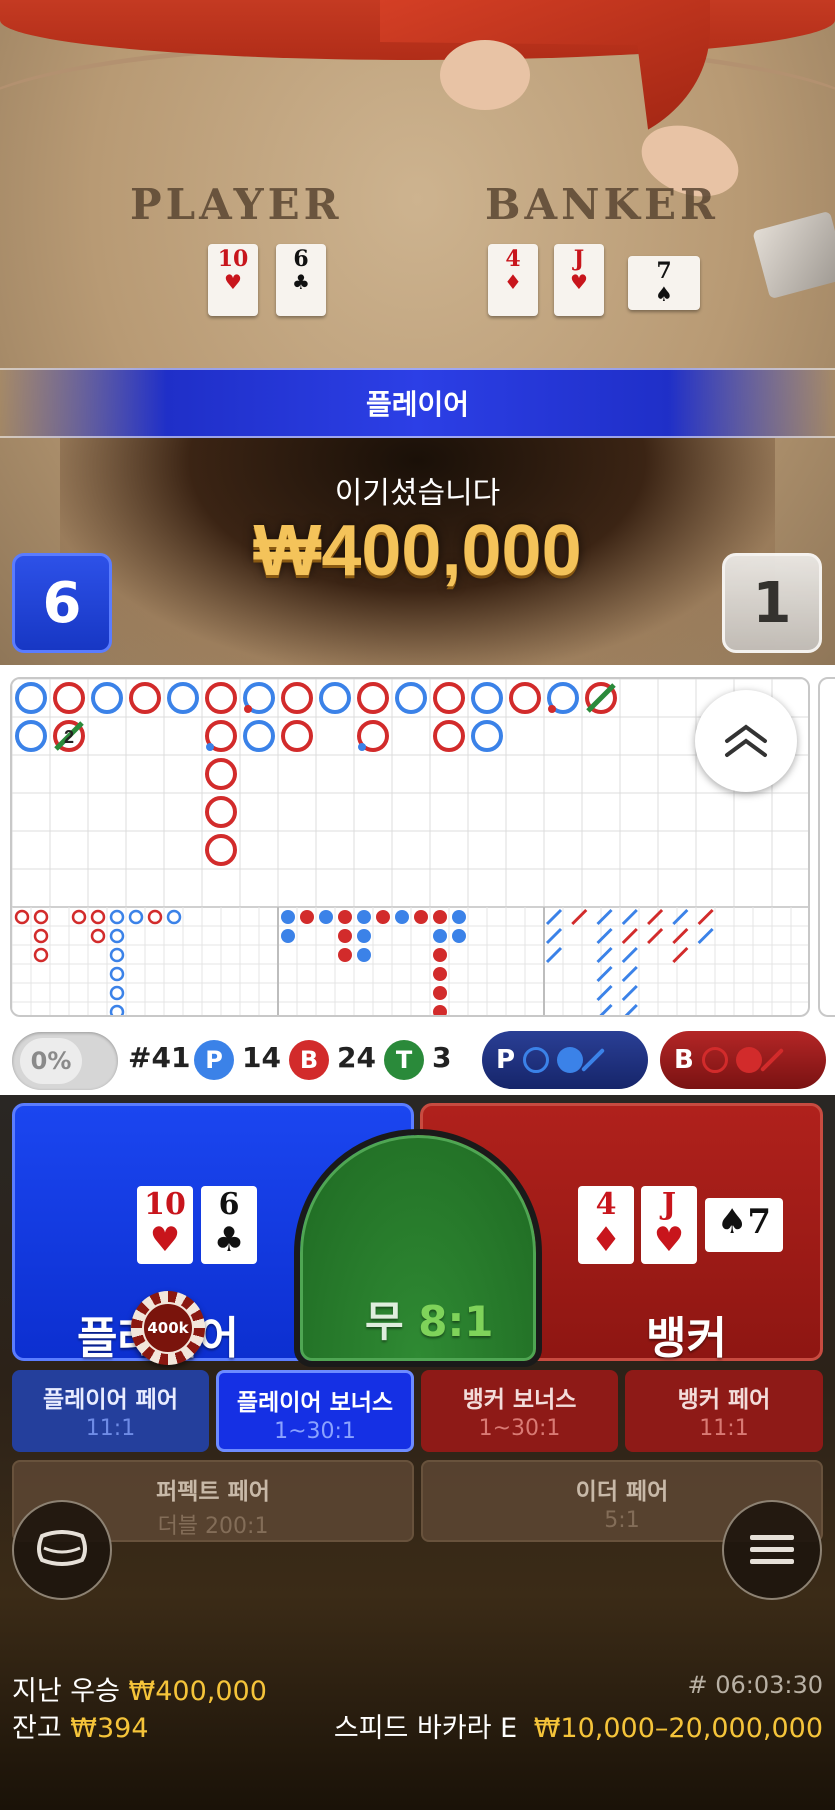 The width and height of the screenshot is (835, 1810). I want to click on card-suit: ♦, so click(513, 282).